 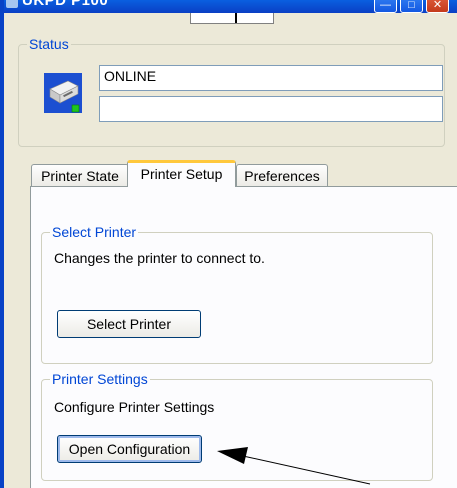 What do you see at coordinates (181, 173) in the screenshot?
I see `tab-printer-setup: Printer Setup` at bounding box center [181, 173].